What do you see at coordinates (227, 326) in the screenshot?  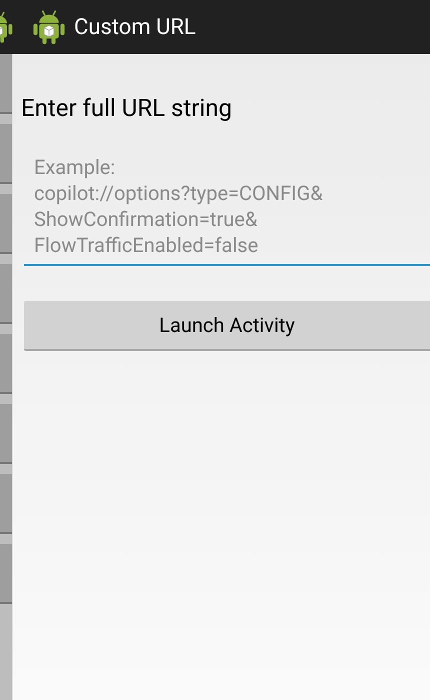 I see `launch-activity-button: Launch Activity` at bounding box center [227, 326].